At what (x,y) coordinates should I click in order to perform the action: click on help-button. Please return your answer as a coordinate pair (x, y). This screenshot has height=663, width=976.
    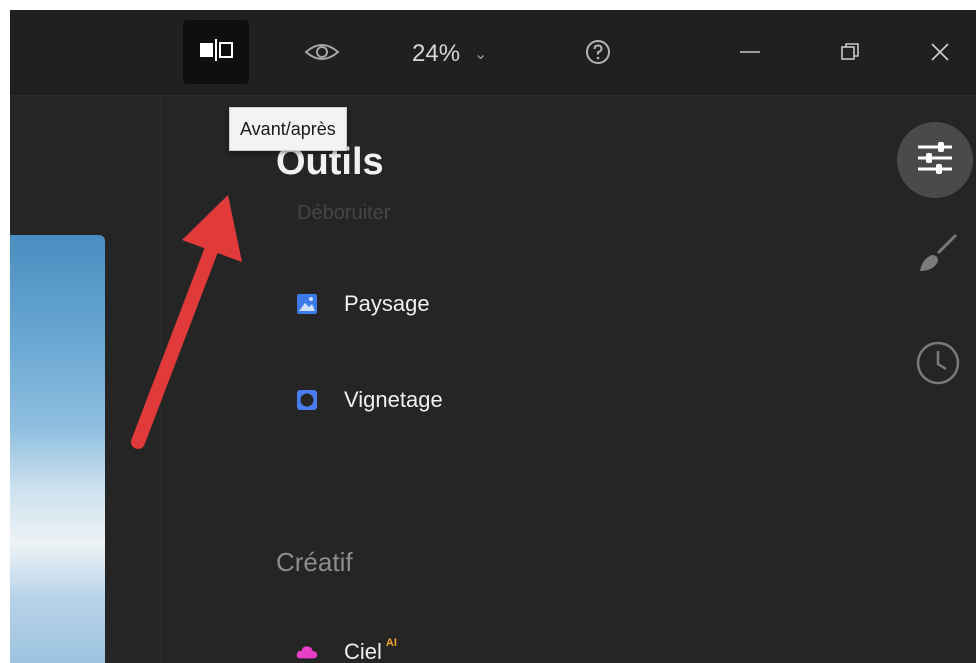
    Looking at the image, I should click on (598, 54).